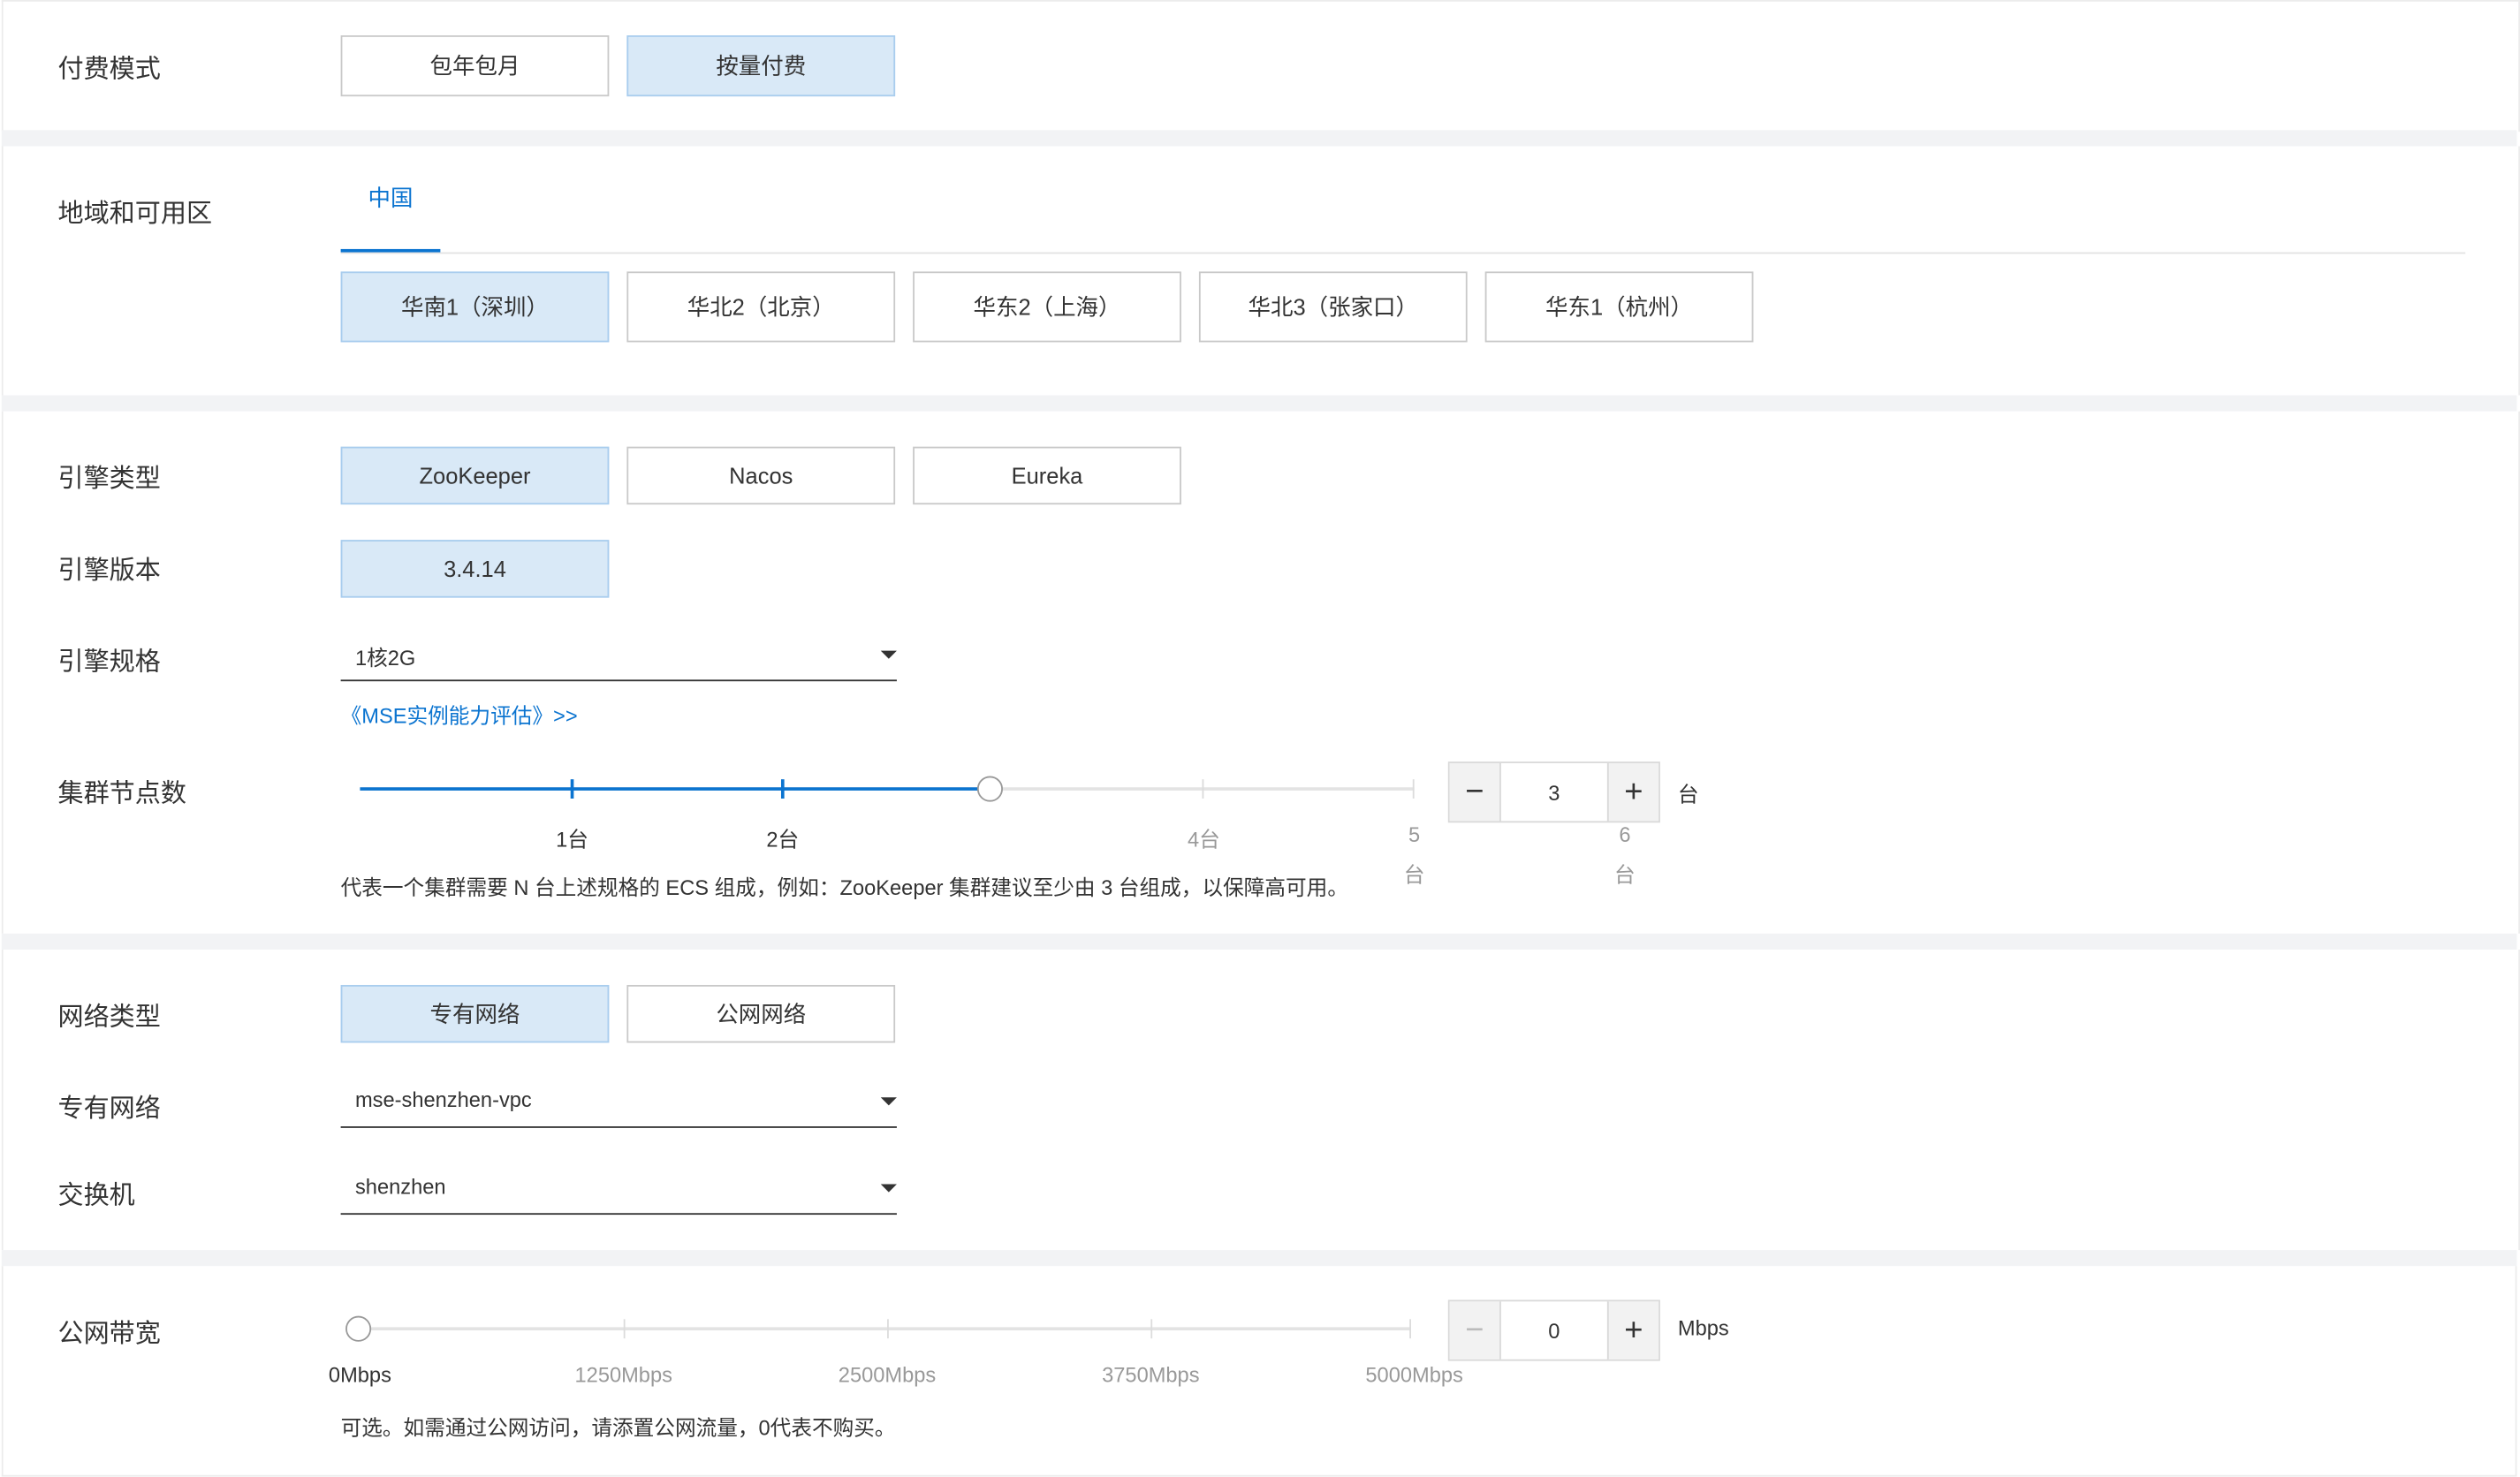 This screenshot has height=1477, width=2520. I want to click on bandwidth-tick-label-3750: 3750Mbps, so click(1151, 1374).